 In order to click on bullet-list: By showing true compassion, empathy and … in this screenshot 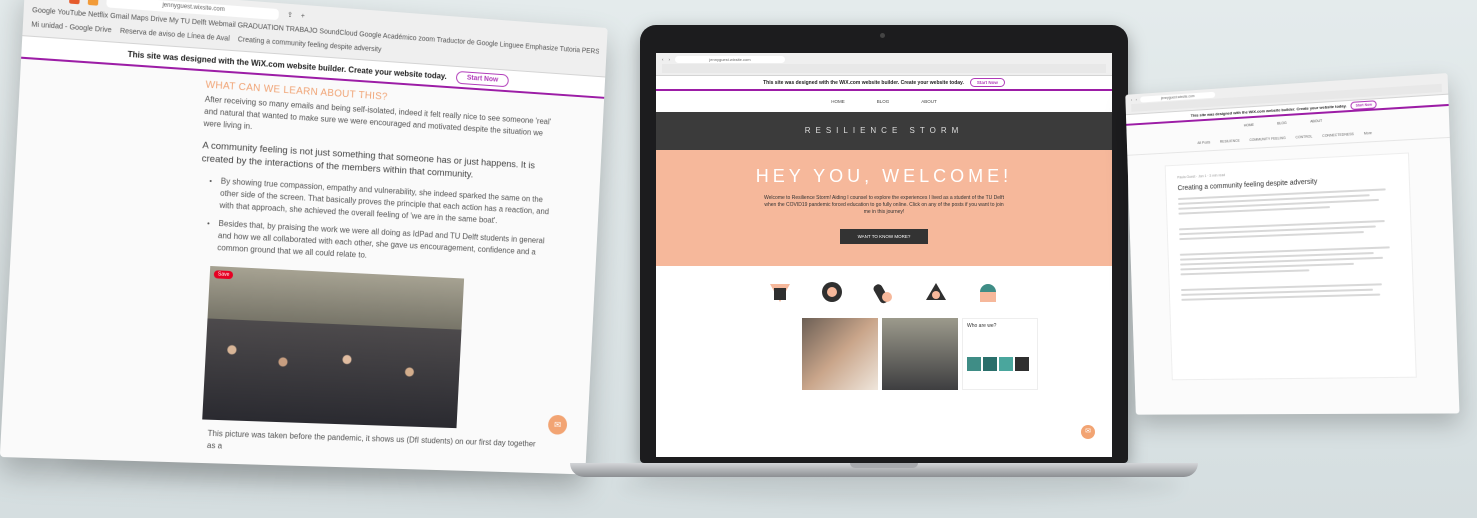, I will do `click(384, 223)`.